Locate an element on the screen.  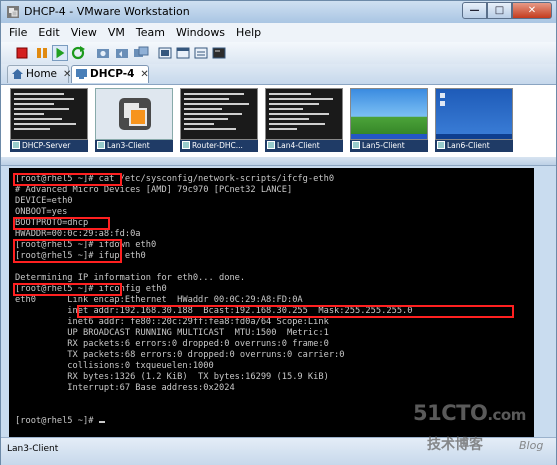
full-screen-icon is located at coordinates (165, 53).